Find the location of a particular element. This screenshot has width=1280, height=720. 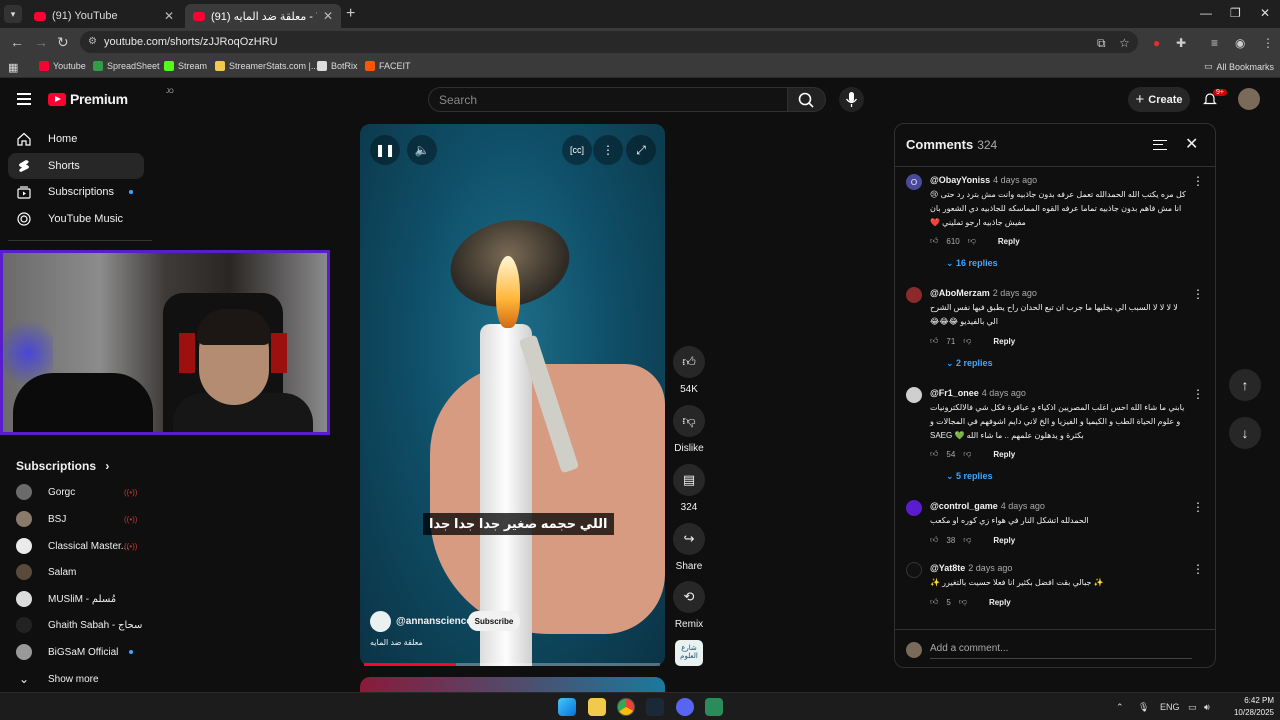

menu-icon is located at coordinates (24, 99).